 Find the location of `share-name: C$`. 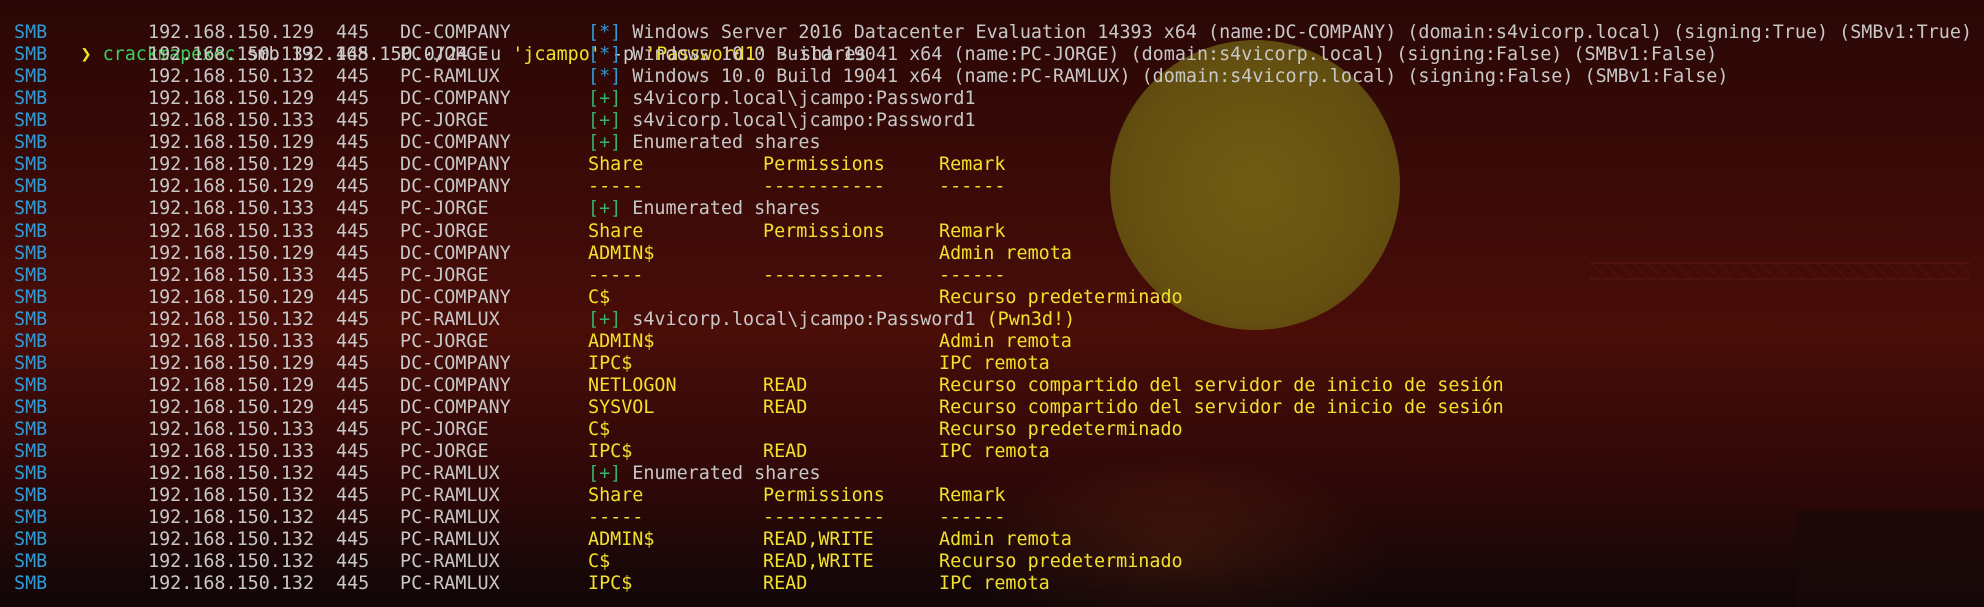

share-name: C$ is located at coordinates (599, 429).